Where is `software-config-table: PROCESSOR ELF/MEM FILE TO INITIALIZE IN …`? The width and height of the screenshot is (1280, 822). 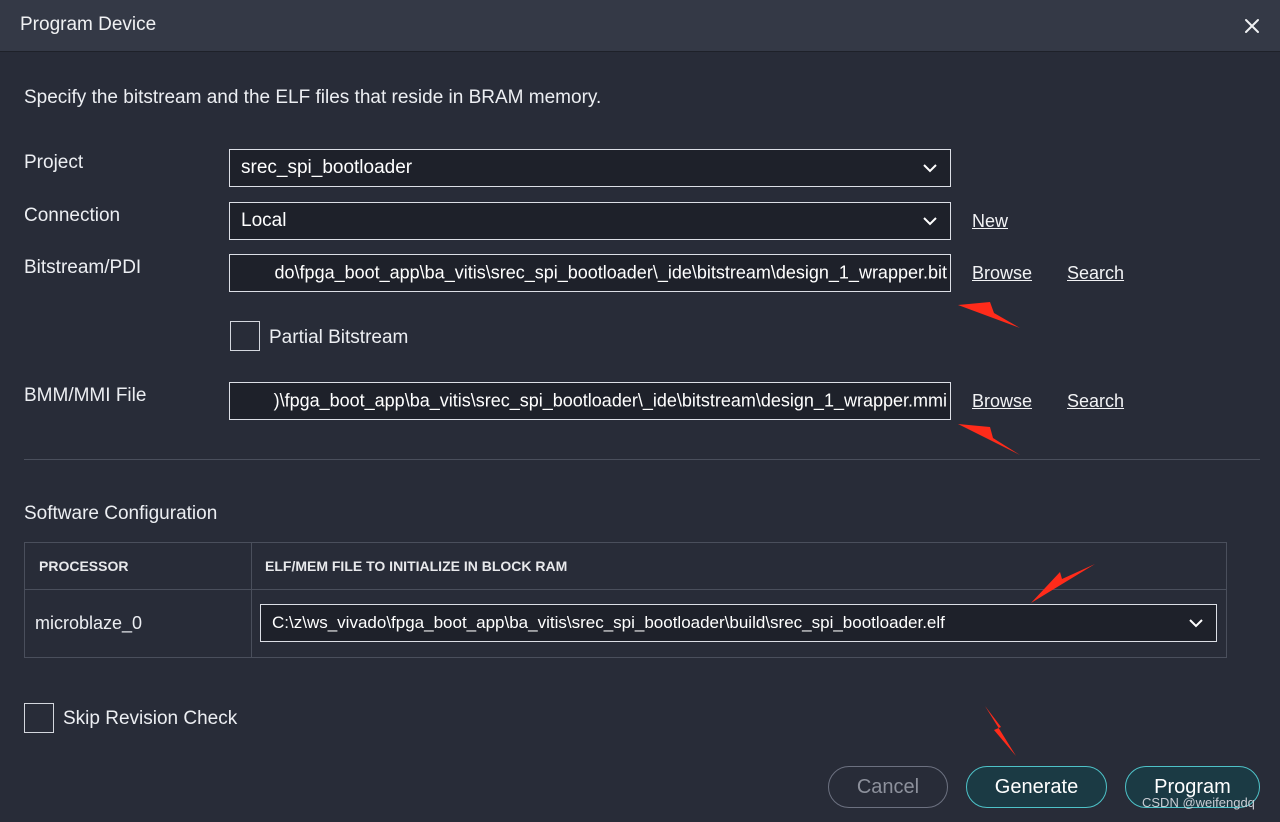
software-config-table: PROCESSOR ELF/MEM FILE TO INITIALIZE IN … is located at coordinates (625, 600).